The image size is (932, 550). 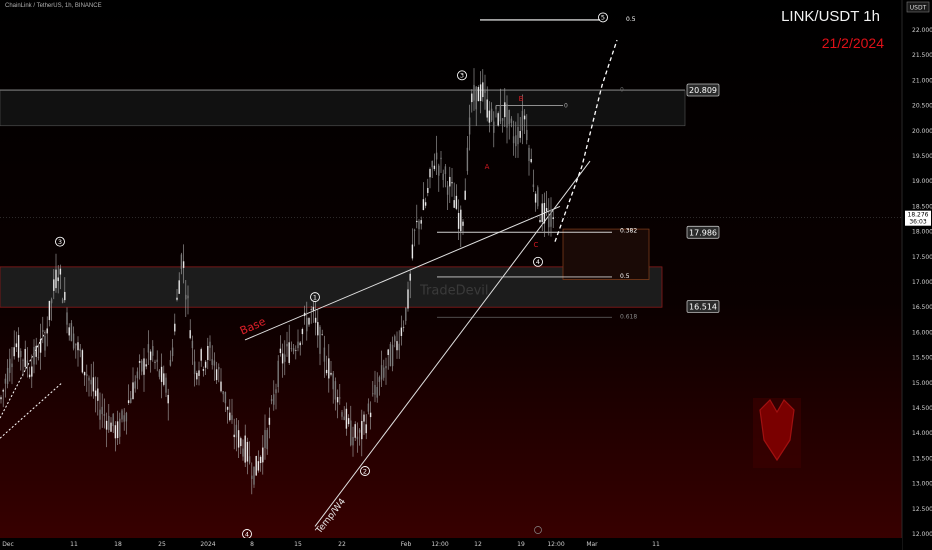 What do you see at coordinates (118, 544) in the screenshot?
I see `x-tick-label: 18` at bounding box center [118, 544].